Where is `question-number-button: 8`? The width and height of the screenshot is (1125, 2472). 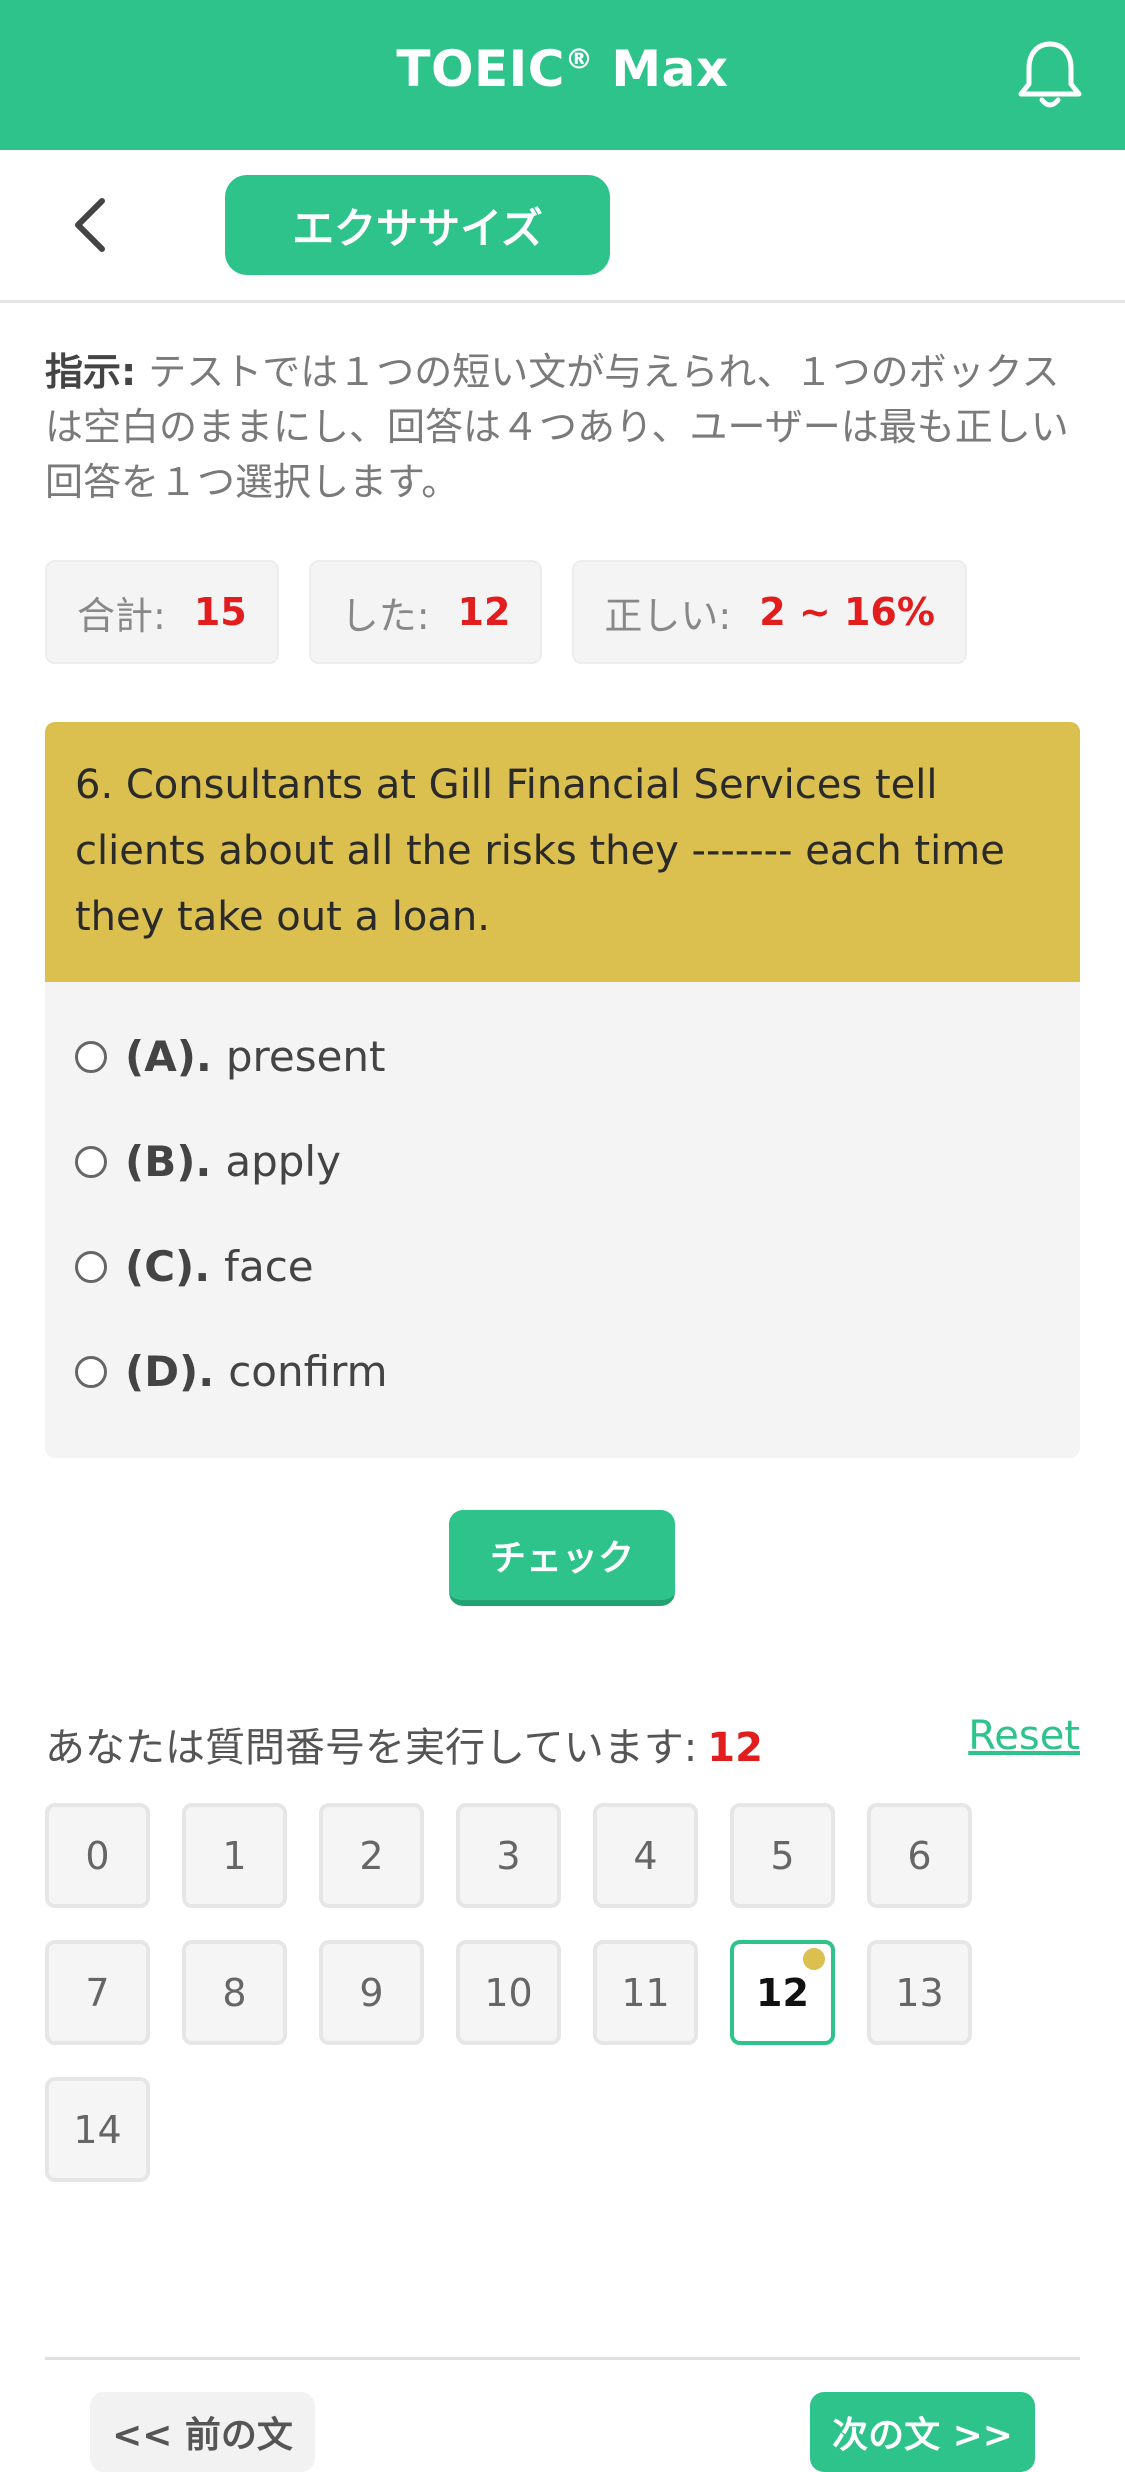 question-number-button: 8 is located at coordinates (234, 1992).